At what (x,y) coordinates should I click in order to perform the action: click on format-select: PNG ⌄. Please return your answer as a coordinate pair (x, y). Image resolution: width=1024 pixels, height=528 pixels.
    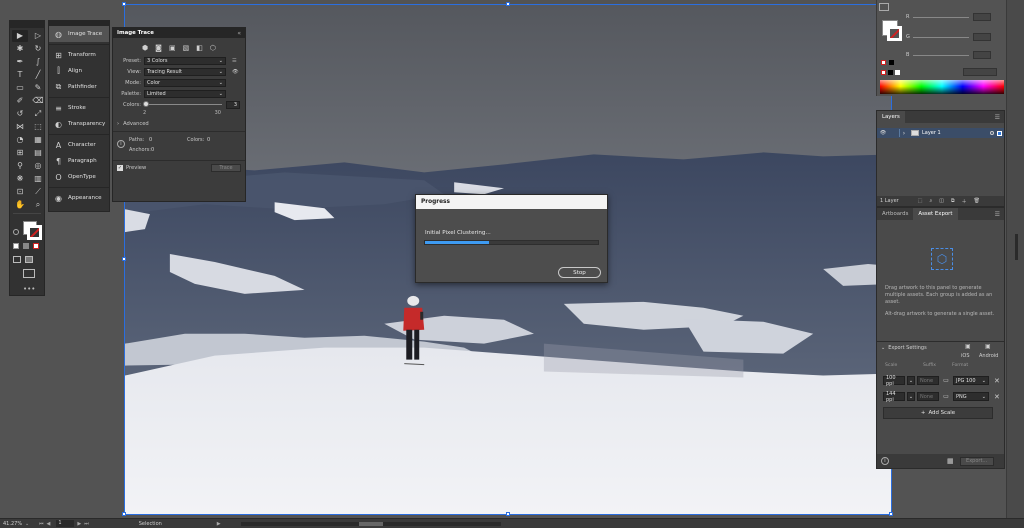
    Looking at the image, I should click on (971, 396).